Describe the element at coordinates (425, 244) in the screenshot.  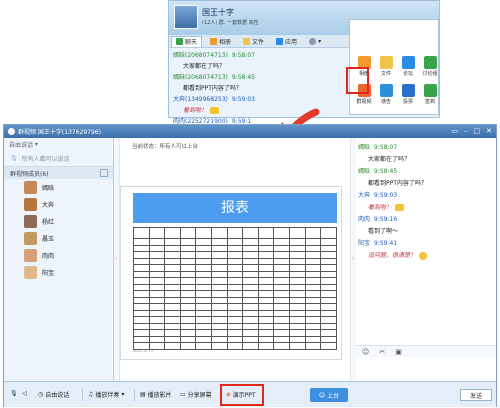
I see `message-header: 阳宝 9:59:41` at that location.